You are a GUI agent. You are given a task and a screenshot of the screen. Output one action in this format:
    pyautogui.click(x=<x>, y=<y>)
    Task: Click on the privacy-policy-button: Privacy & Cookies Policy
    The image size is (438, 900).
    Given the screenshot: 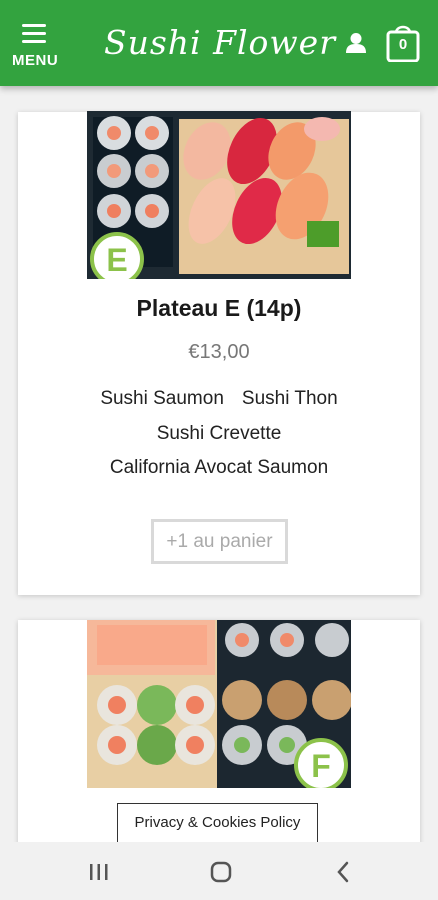 What is the action you would take?
    pyautogui.click(x=217, y=823)
    